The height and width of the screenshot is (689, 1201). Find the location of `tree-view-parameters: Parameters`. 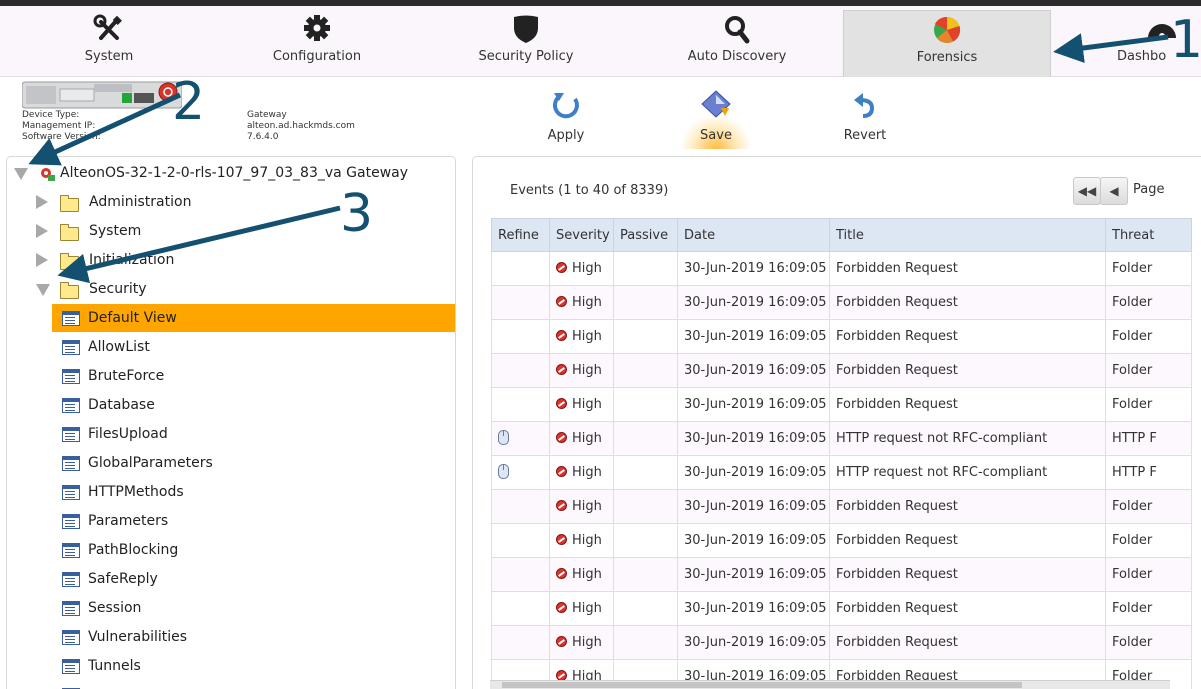

tree-view-parameters: Parameters is located at coordinates (253, 521).